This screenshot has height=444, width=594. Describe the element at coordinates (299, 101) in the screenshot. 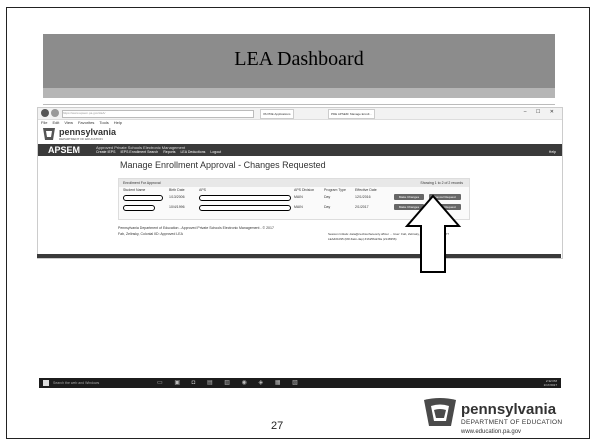

I see `header-divider` at that location.